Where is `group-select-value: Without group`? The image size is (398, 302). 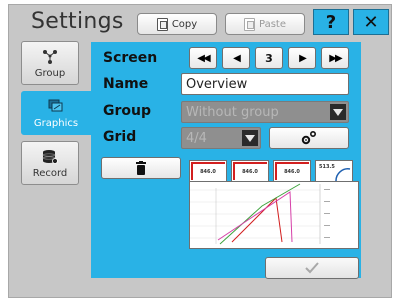
group-select-value: Without group is located at coordinates (232, 112).